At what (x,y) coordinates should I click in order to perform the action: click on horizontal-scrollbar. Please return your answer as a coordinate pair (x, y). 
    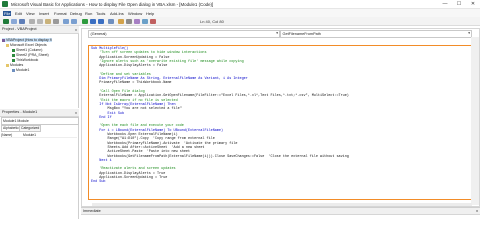
    Looking at the image, I should click on (282, 204).